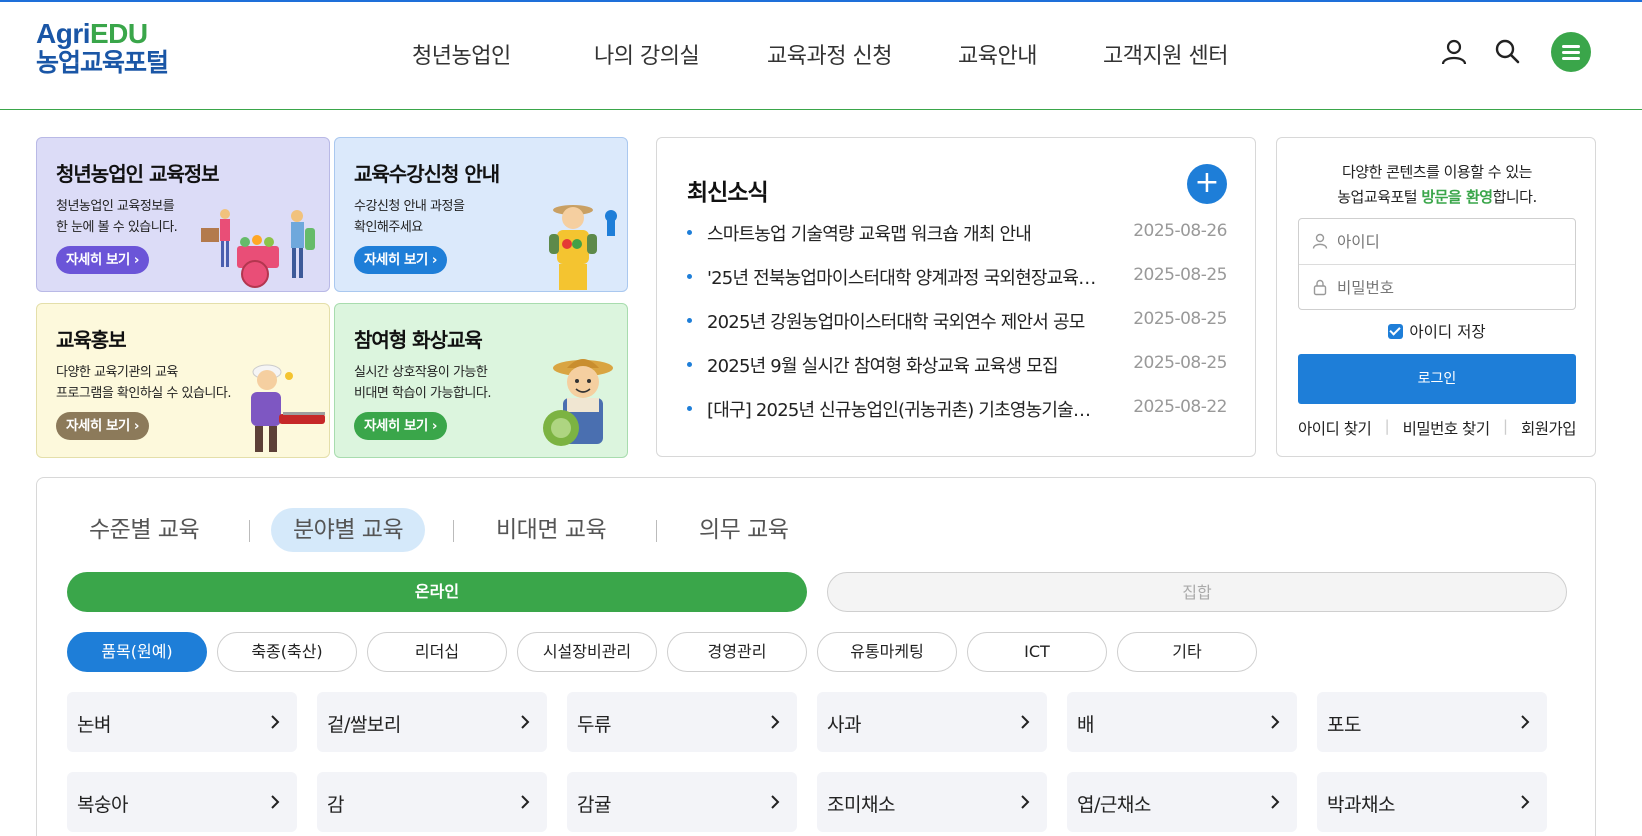 The width and height of the screenshot is (1642, 836). I want to click on news-item: 2025년 9월 실시간 참여형 화상교육 교육생 모집 2025-08-25, so click(957, 365).